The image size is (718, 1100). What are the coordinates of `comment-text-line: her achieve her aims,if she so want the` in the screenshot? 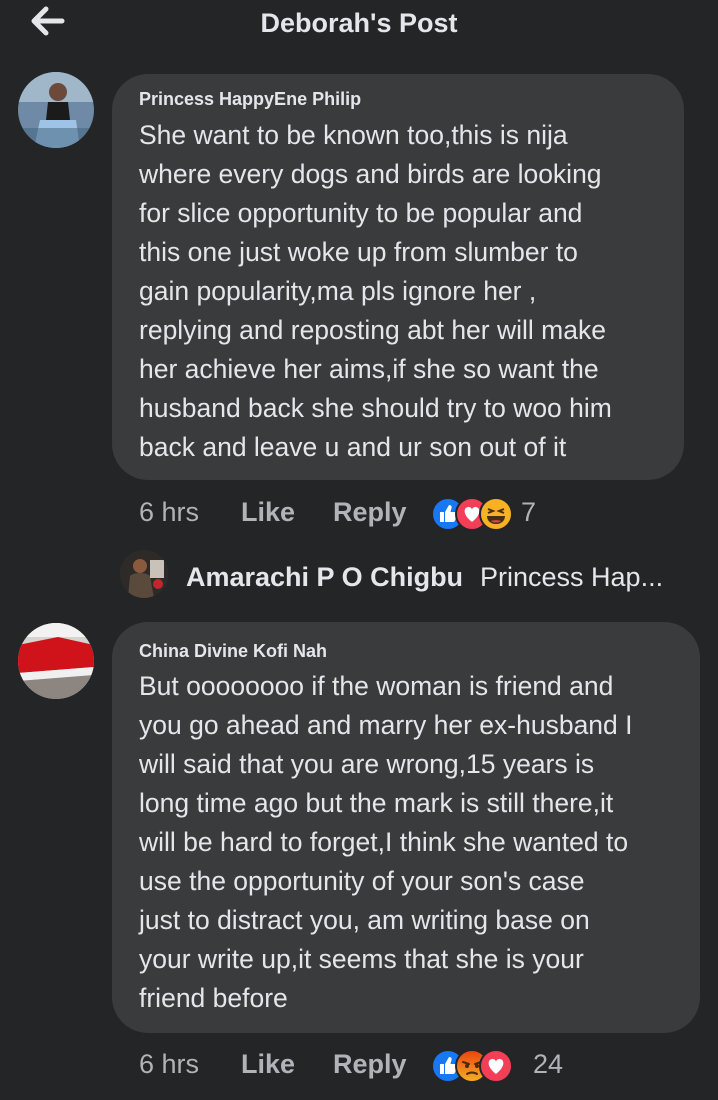 It's located at (369, 369).